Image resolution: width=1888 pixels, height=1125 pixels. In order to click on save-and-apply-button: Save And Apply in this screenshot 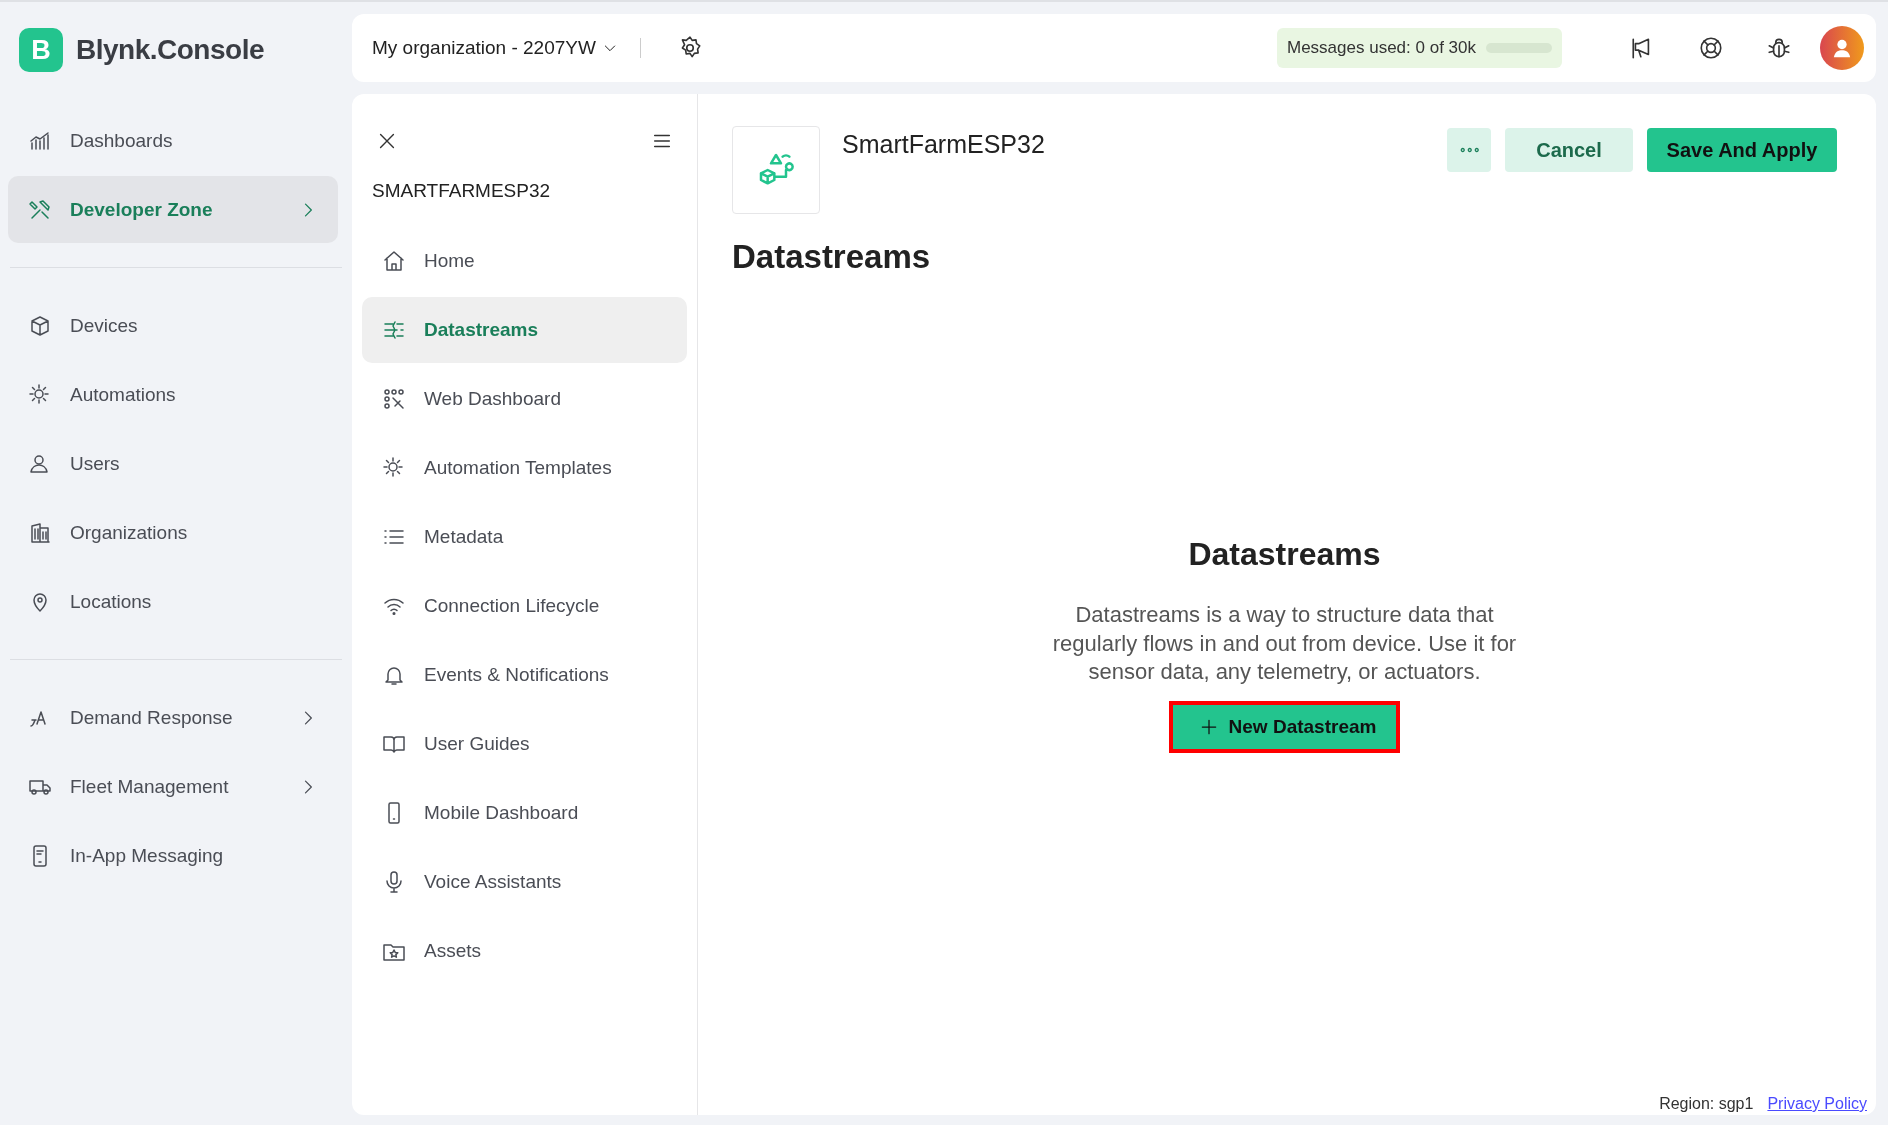, I will do `click(1742, 150)`.